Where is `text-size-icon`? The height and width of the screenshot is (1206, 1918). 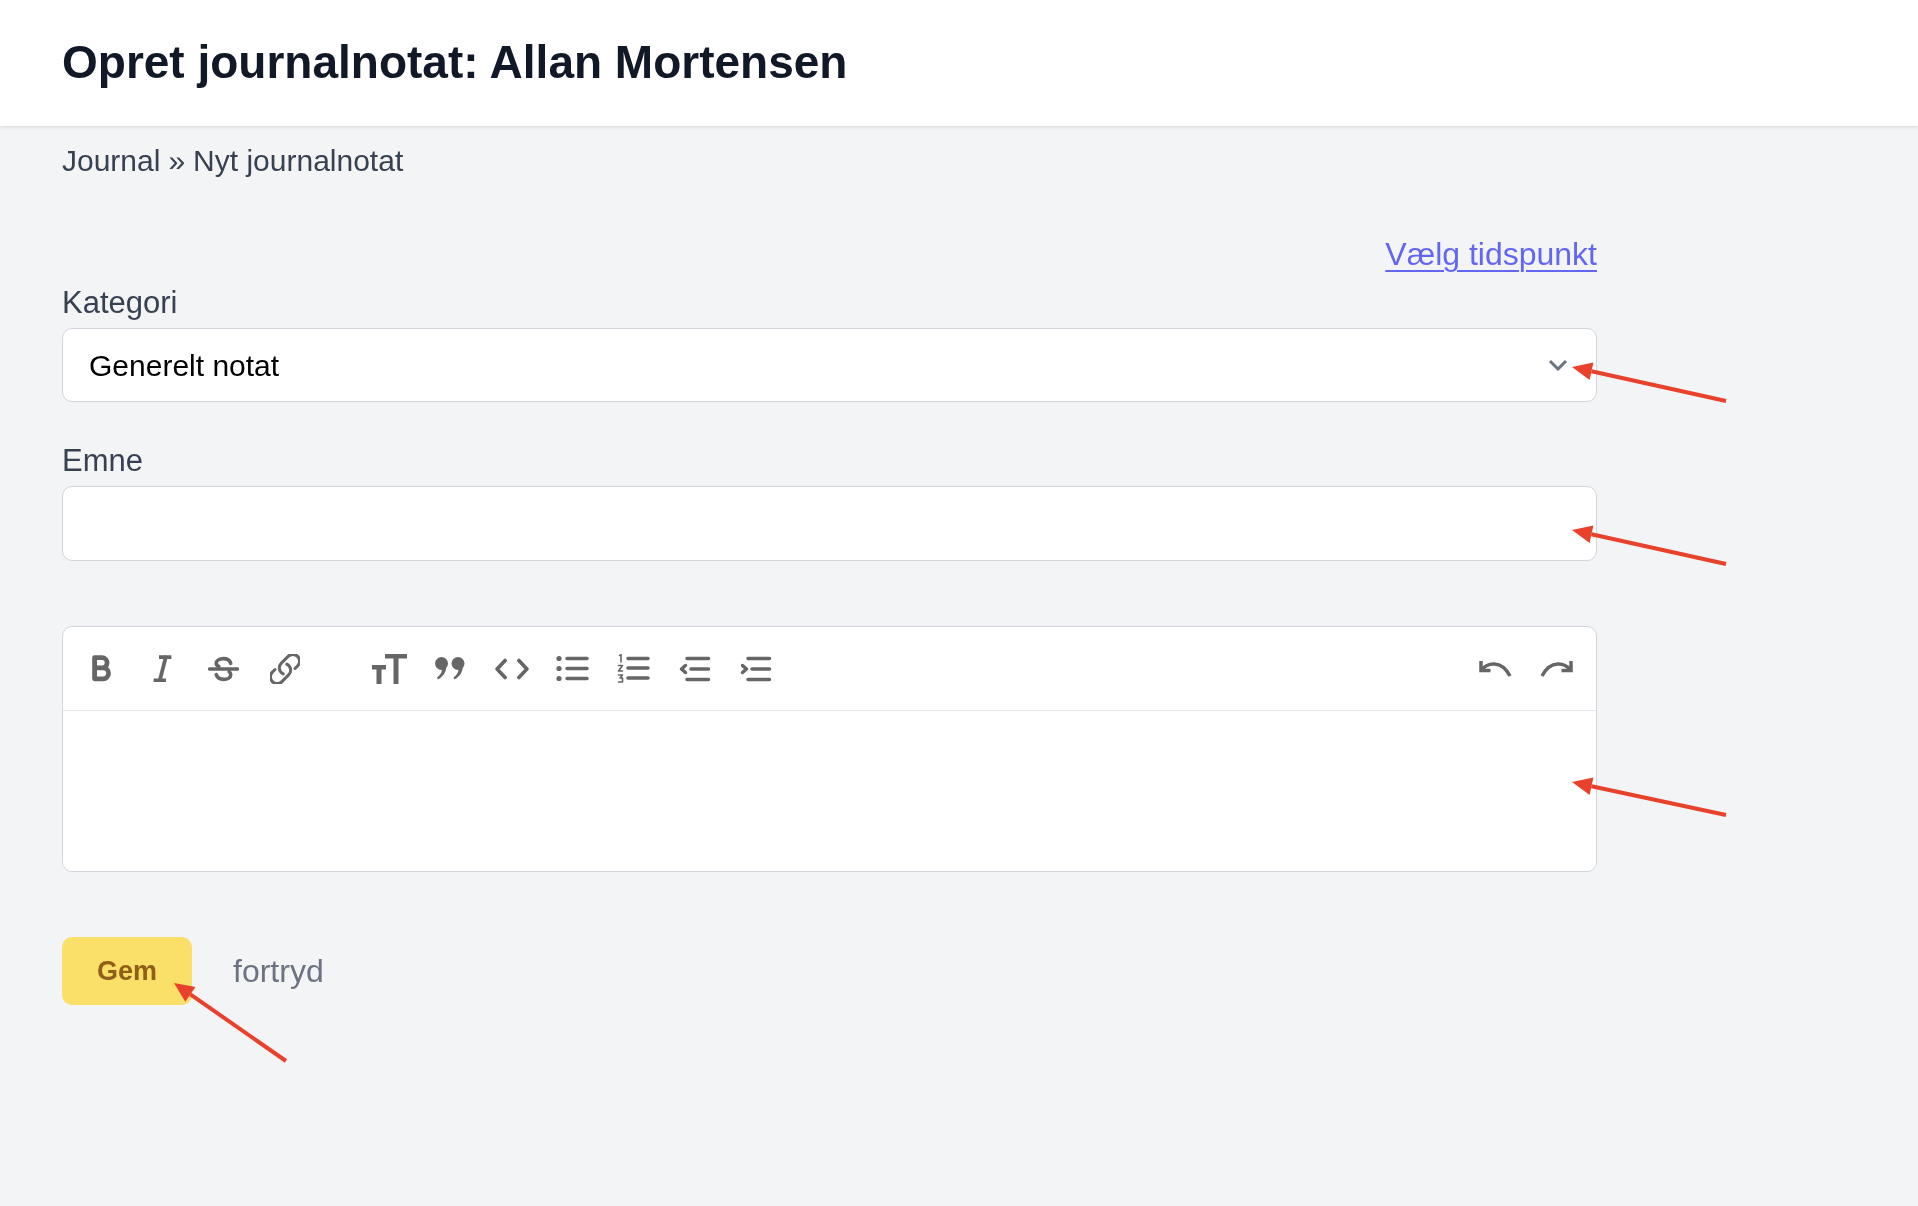 text-size-icon is located at coordinates (389, 668).